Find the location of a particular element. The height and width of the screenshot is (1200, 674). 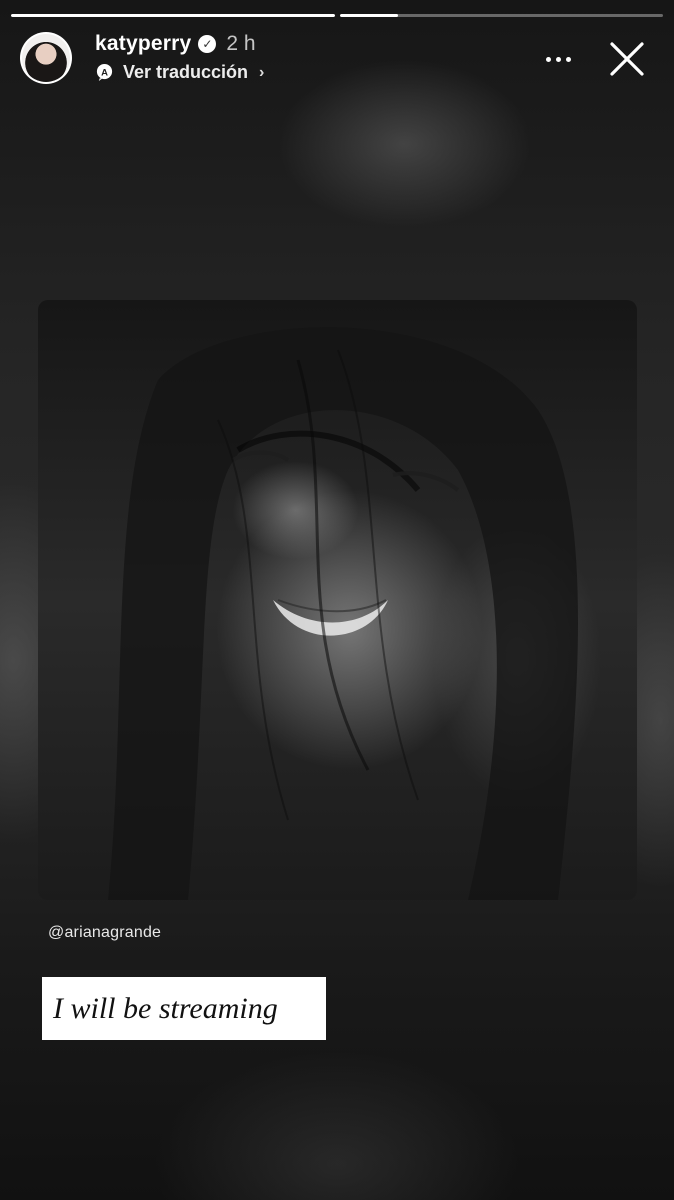

verified-badge-icon: ✓ is located at coordinates (207, 44).